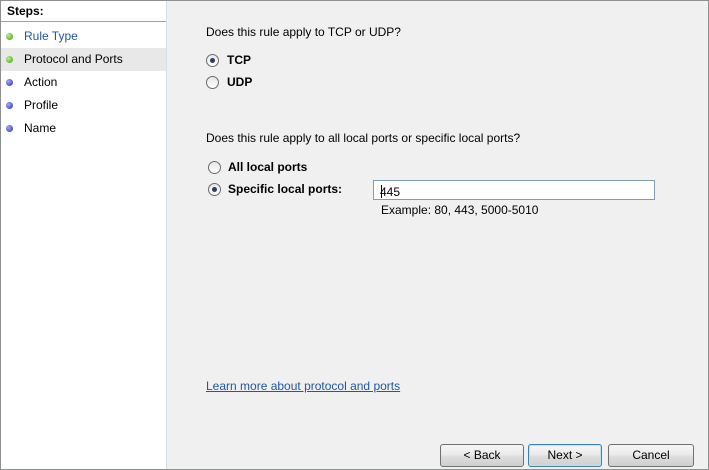  Describe the element at coordinates (482, 455) in the screenshot. I see `back-button: < Back` at that location.